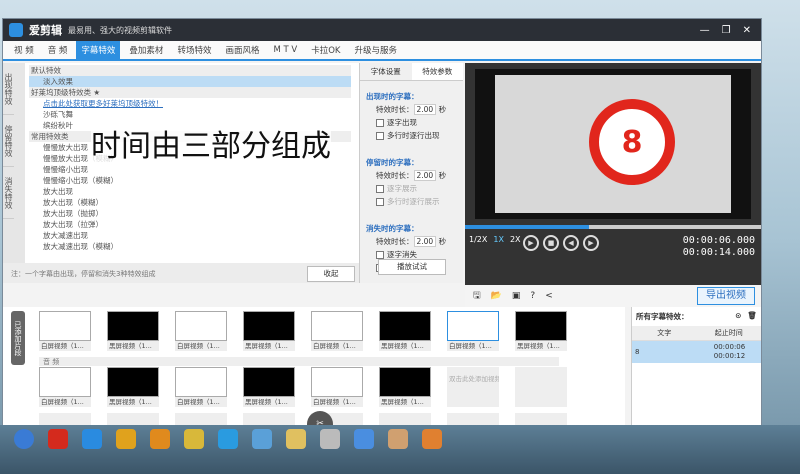 The height and width of the screenshot is (474, 800). Describe the element at coordinates (190, 202) in the screenshot. I see `effect-item: 放大出现（模糊）` at that location.